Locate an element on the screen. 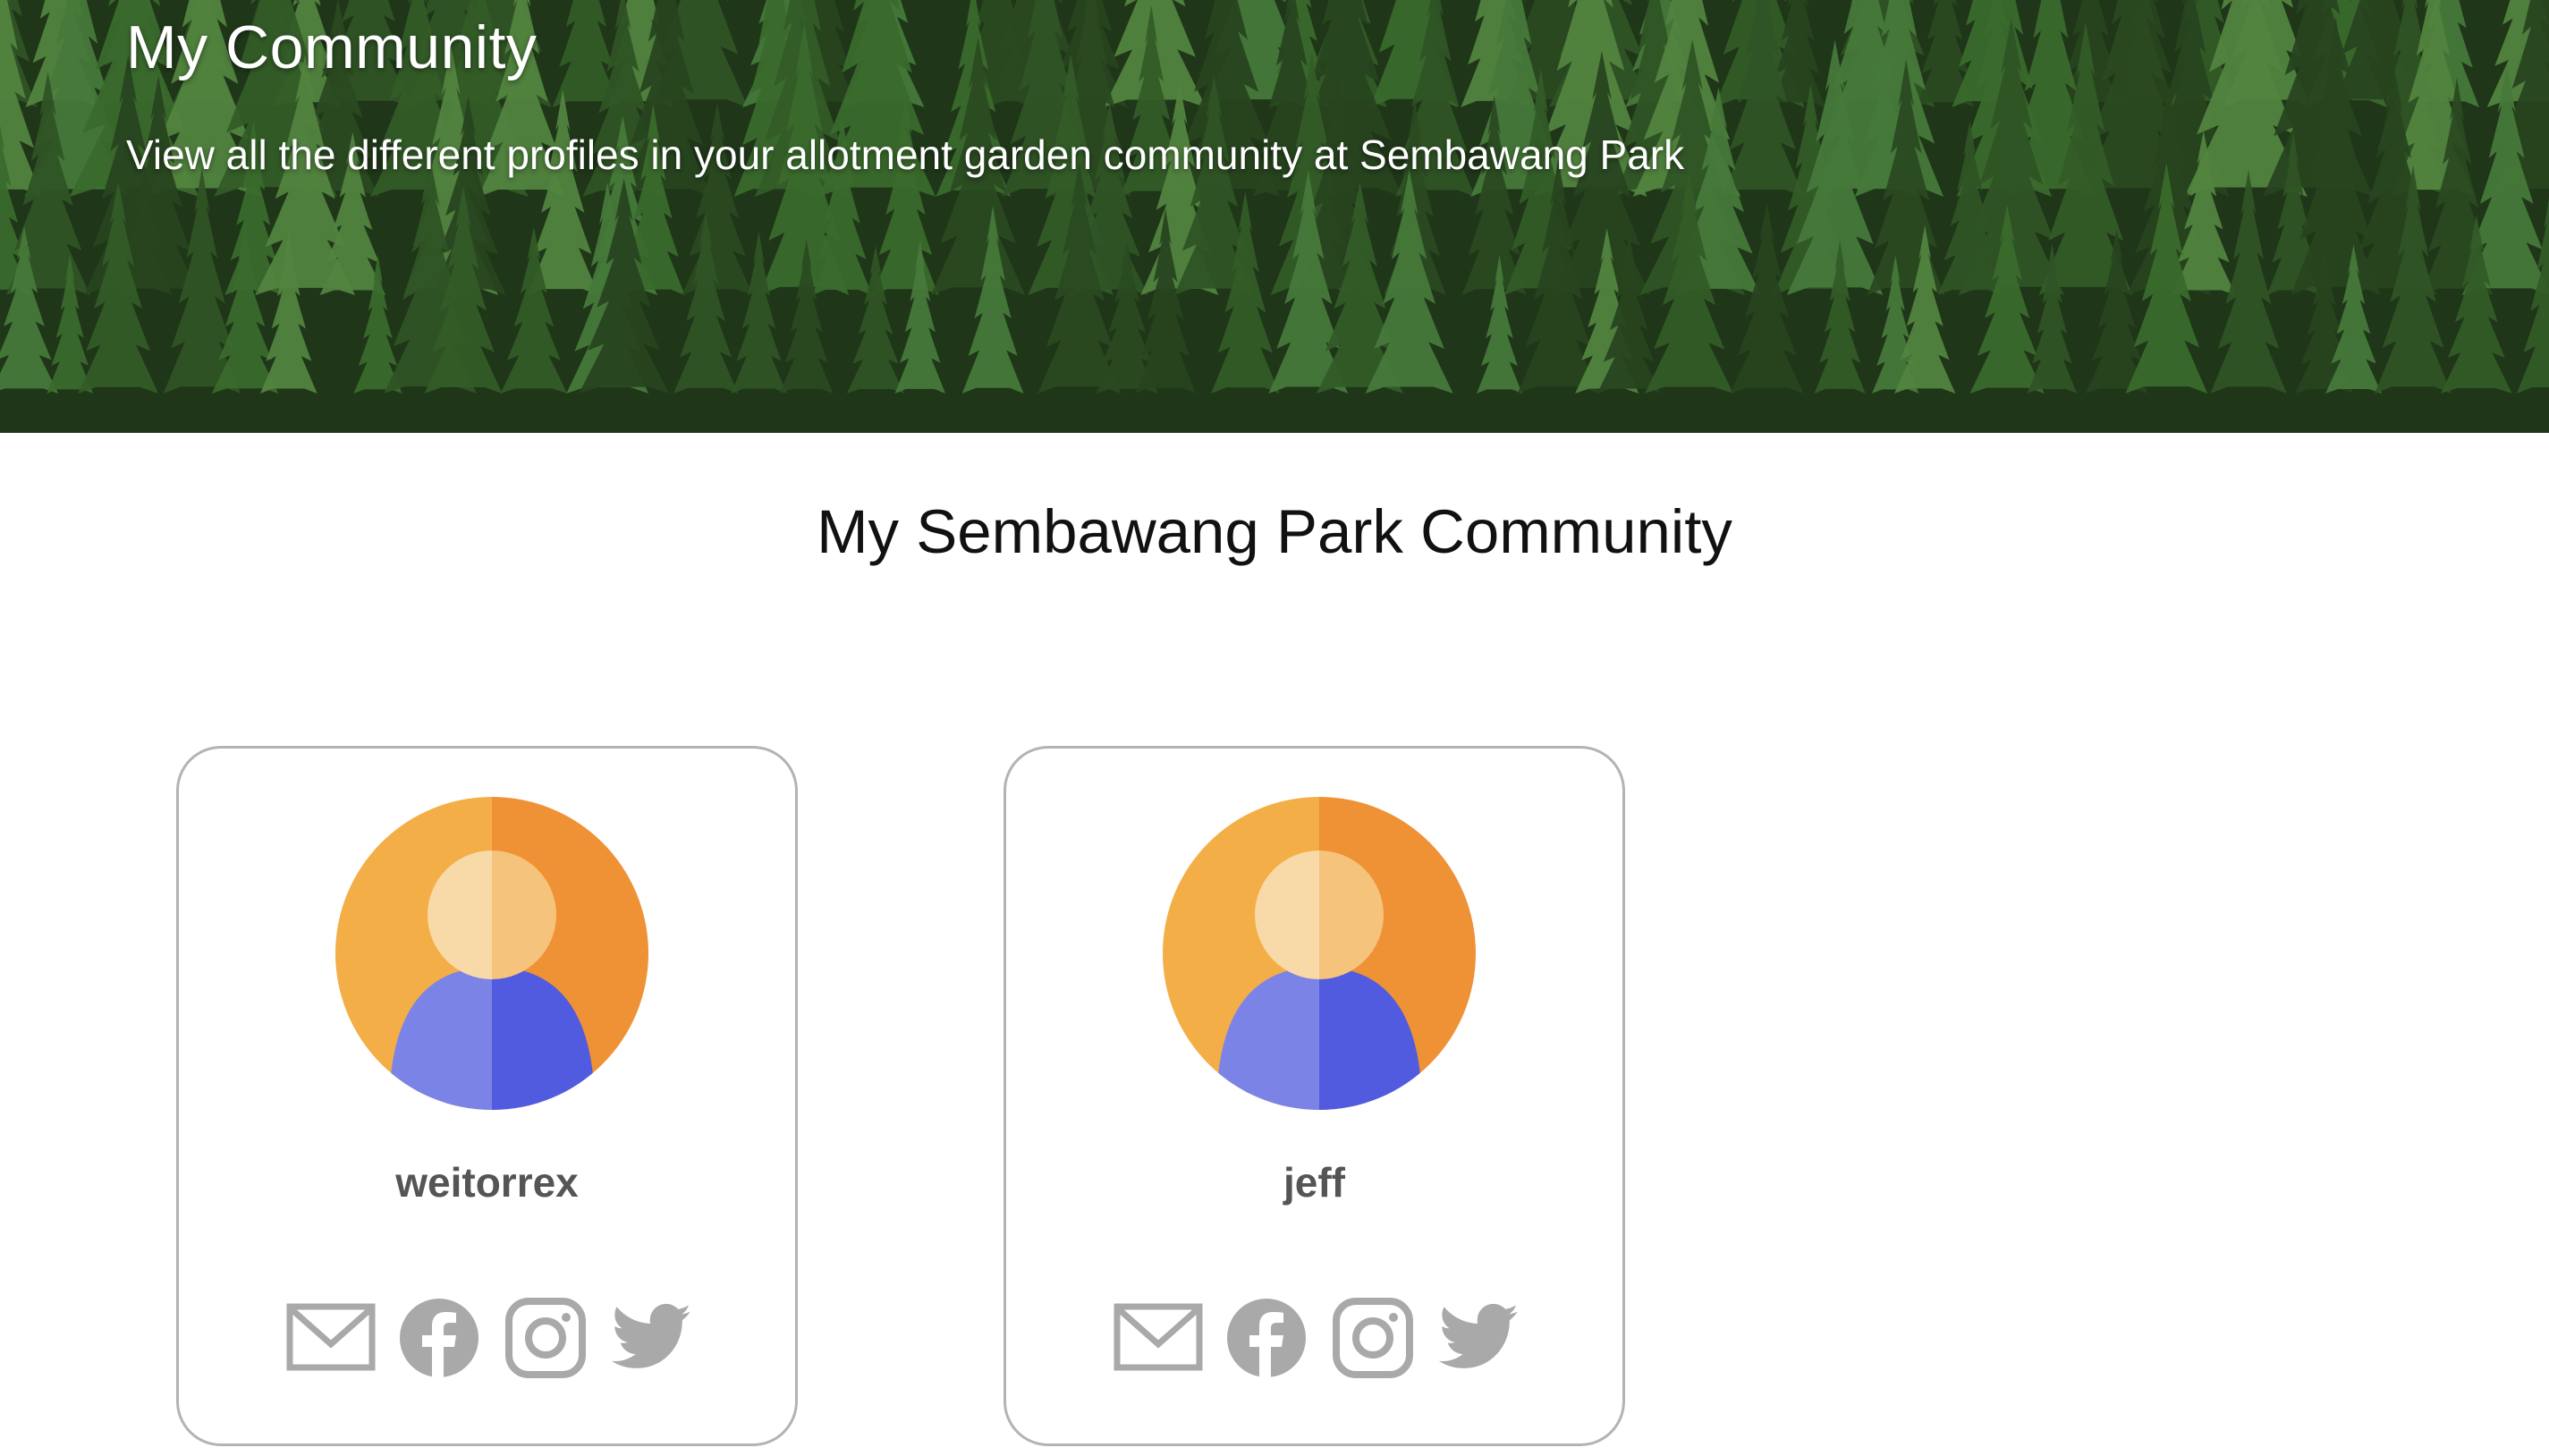 The image size is (2549, 1456). profile-username: jeff is located at coordinates (1314, 1182).